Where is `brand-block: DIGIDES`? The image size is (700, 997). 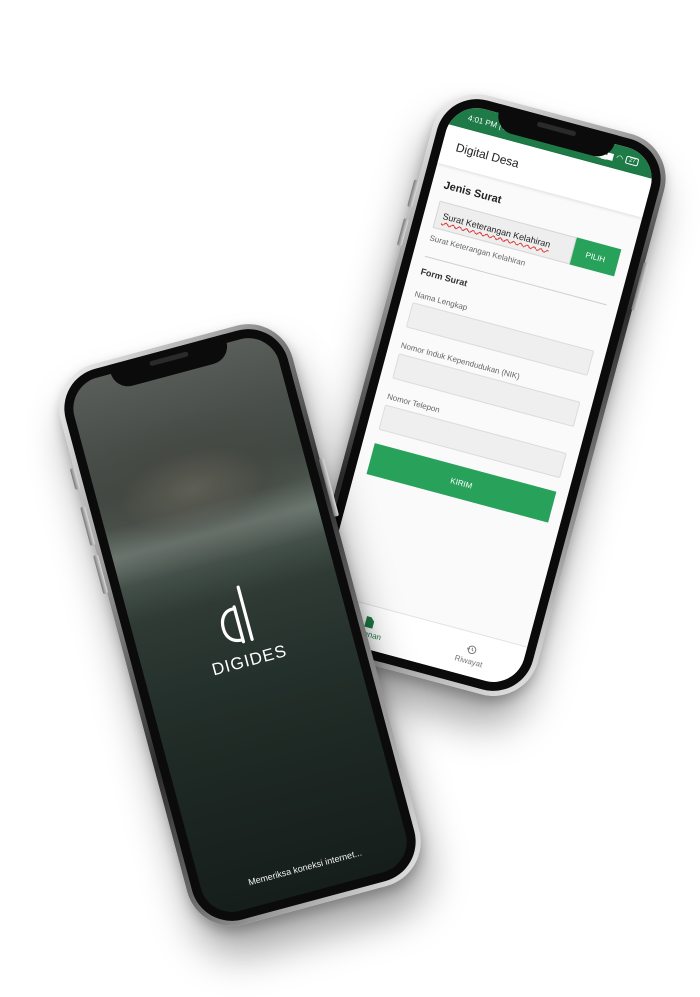
brand-block: DIGIDES is located at coordinates (241, 628).